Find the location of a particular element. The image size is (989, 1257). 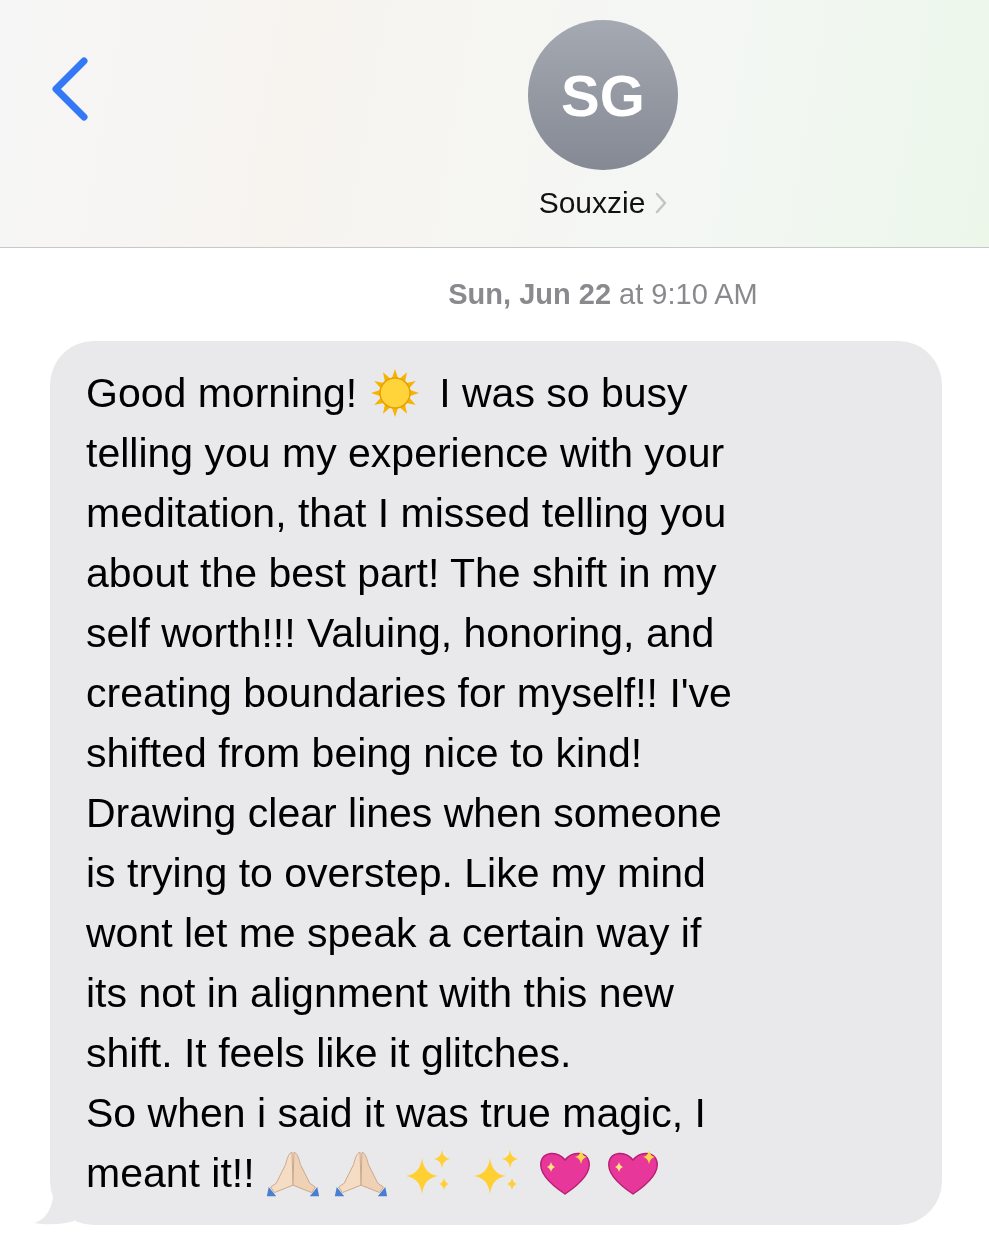

message-text: Good morning! is located at coordinates (222, 393).